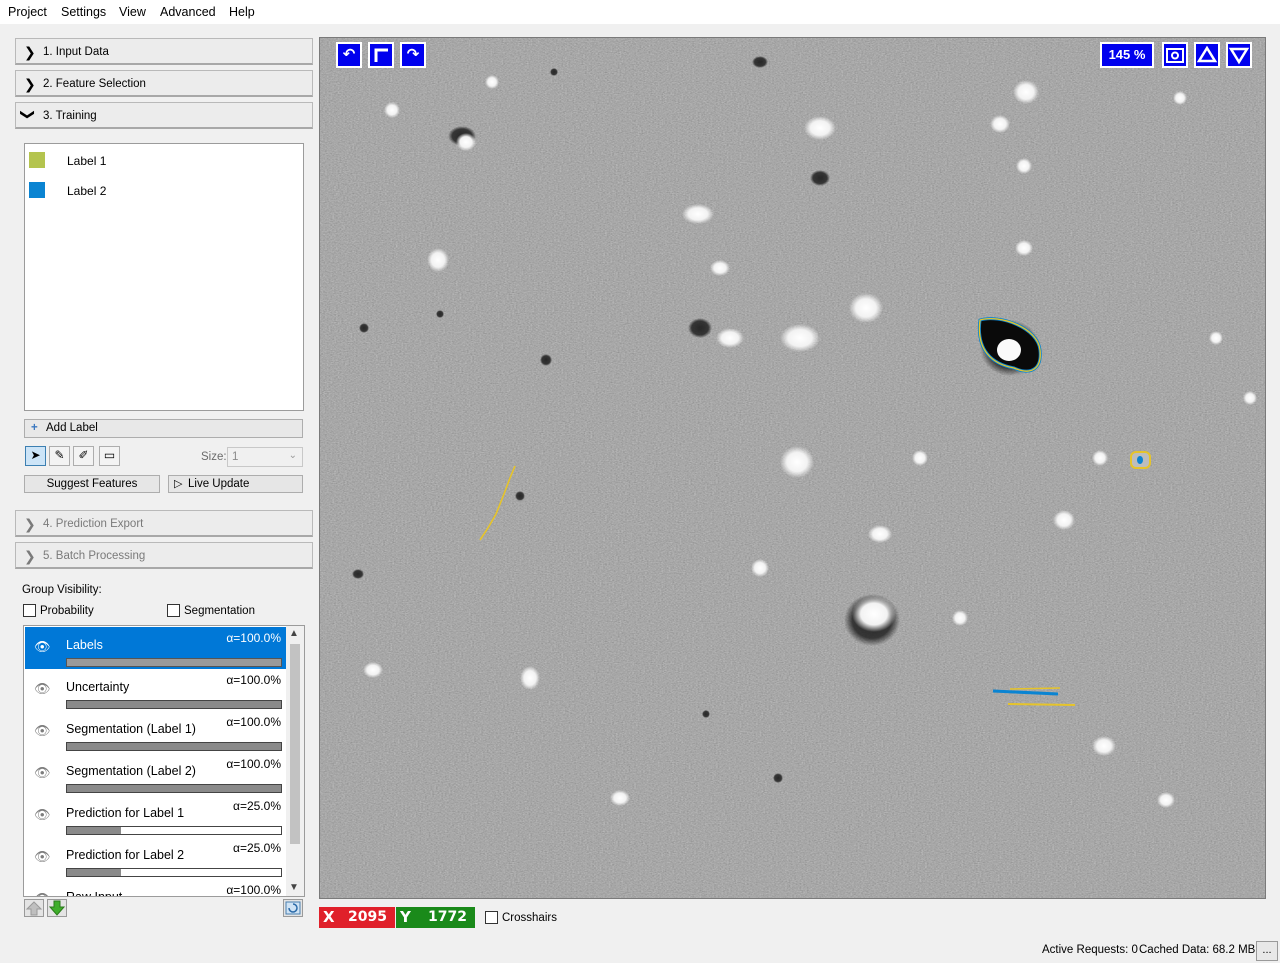  I want to click on rectangle-tool-button: ▭, so click(109, 456).